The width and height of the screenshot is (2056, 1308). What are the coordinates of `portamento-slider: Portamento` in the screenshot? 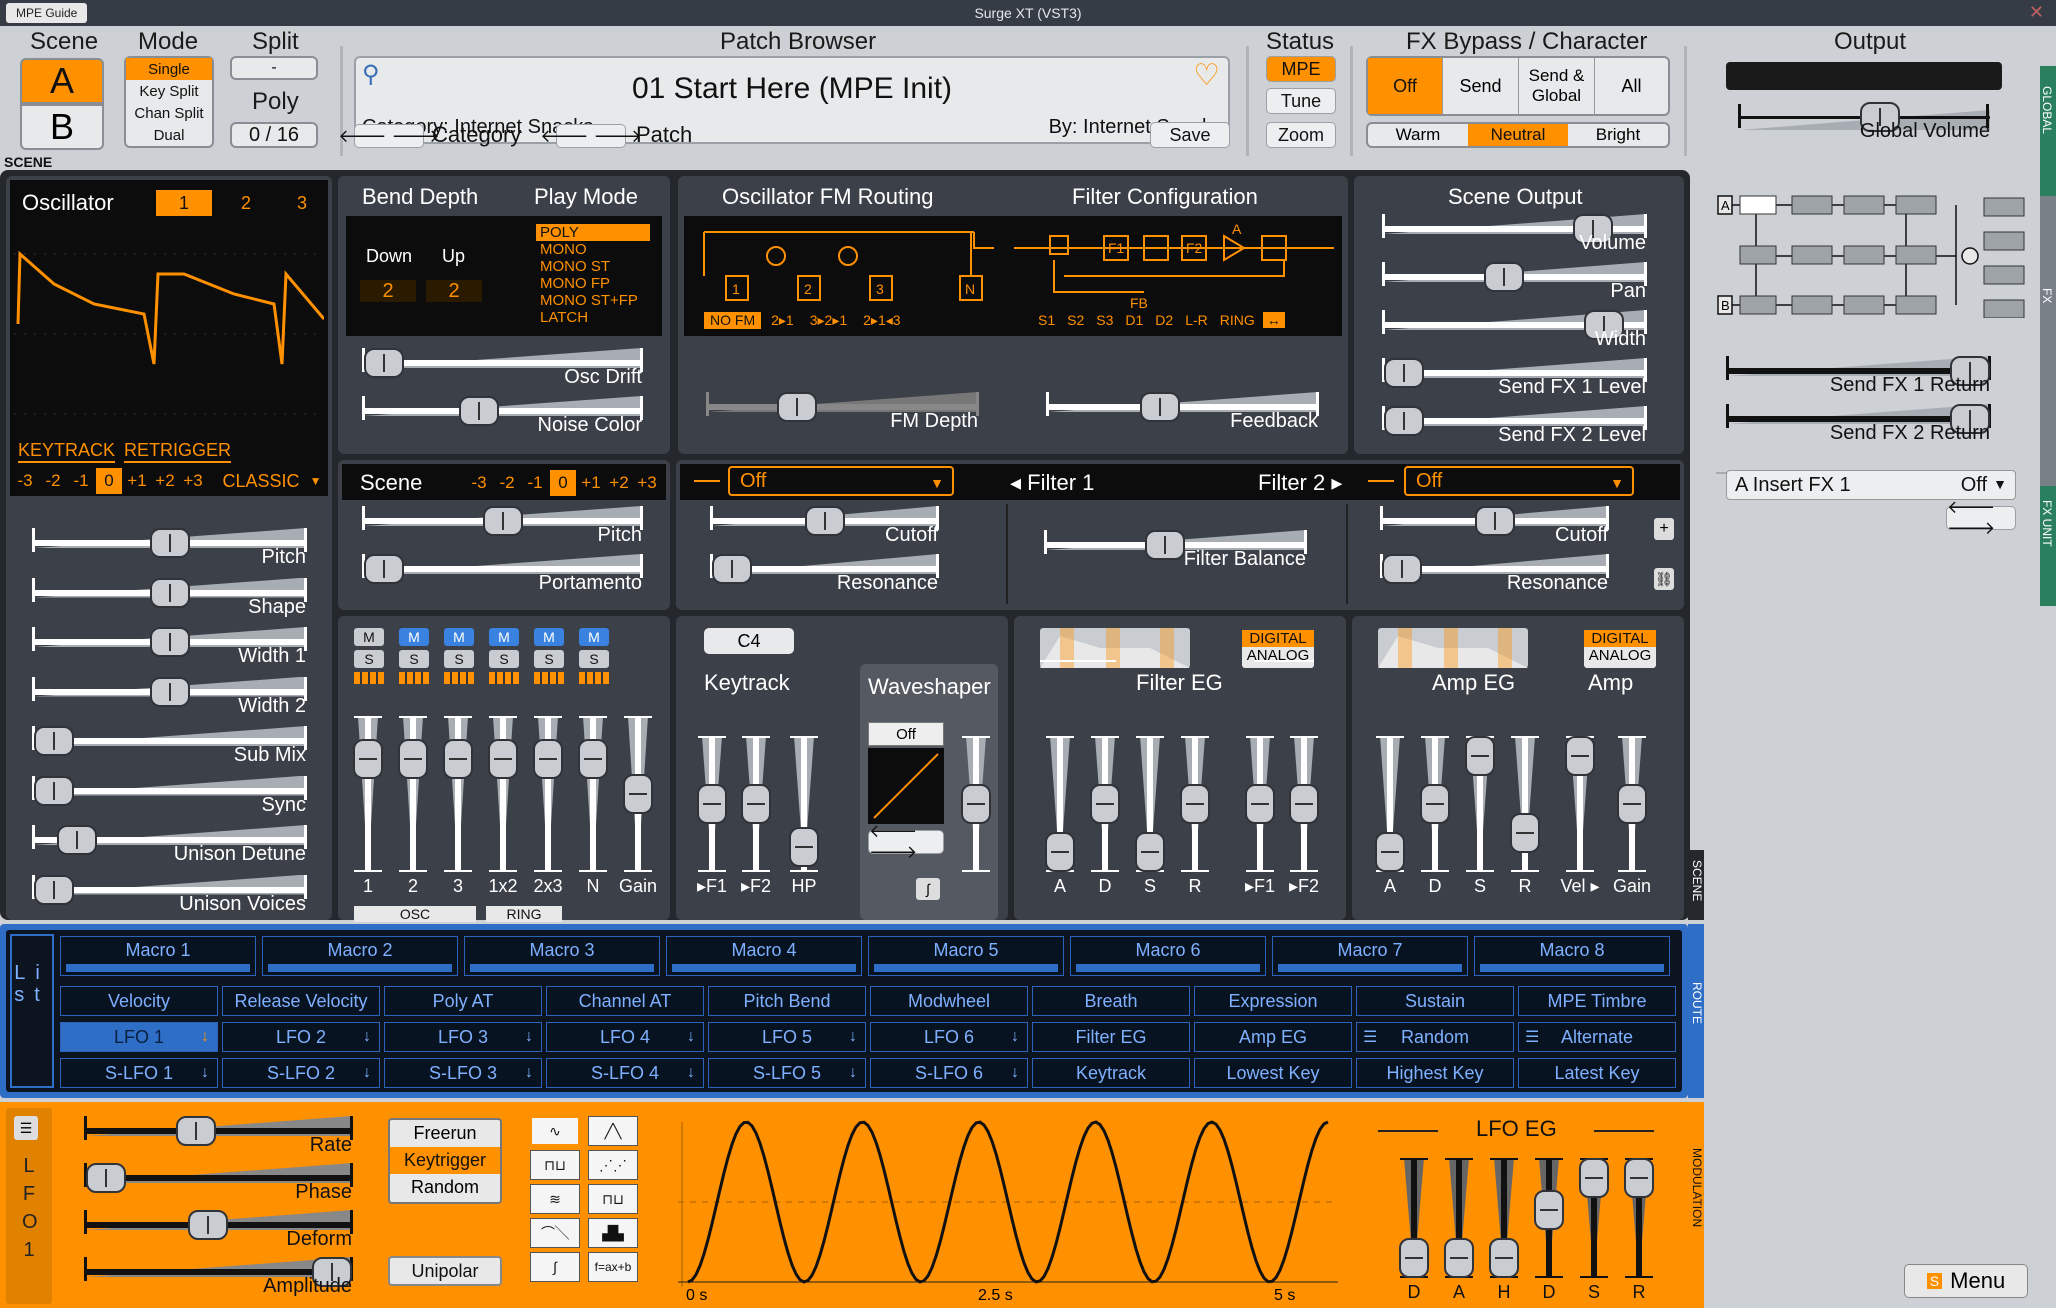 It's located at (502, 577).